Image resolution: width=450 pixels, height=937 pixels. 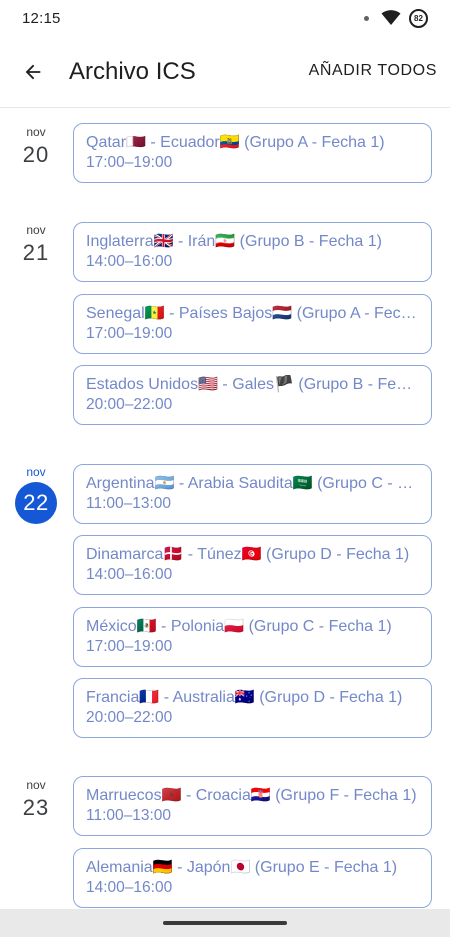 What do you see at coordinates (225, 72) in the screenshot?
I see `app-bar: Archivo ICS AÑADIR TODOS` at bounding box center [225, 72].